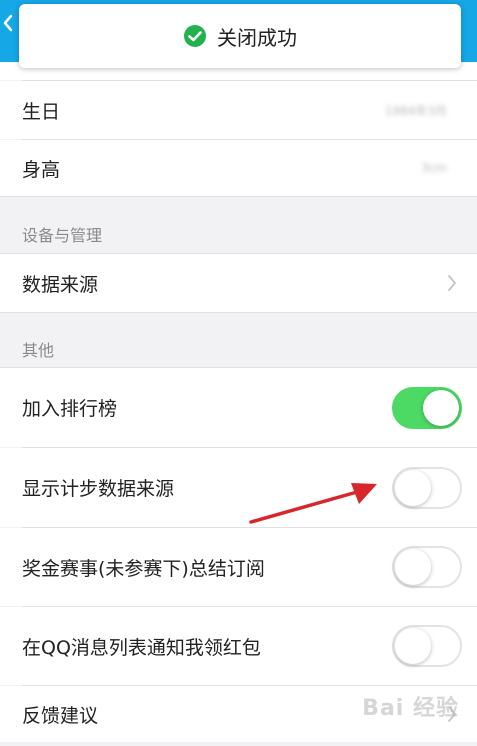 The height and width of the screenshot is (746, 477). I want to click on leaderboard-toggle, so click(427, 407).